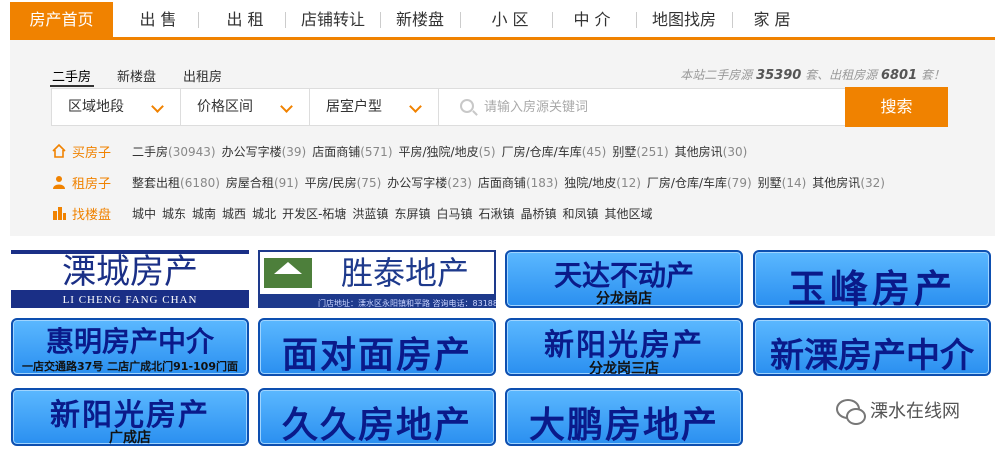 The image size is (1005, 453). What do you see at coordinates (288, 273) in the screenshot?
I see `house-logo-icon` at bounding box center [288, 273].